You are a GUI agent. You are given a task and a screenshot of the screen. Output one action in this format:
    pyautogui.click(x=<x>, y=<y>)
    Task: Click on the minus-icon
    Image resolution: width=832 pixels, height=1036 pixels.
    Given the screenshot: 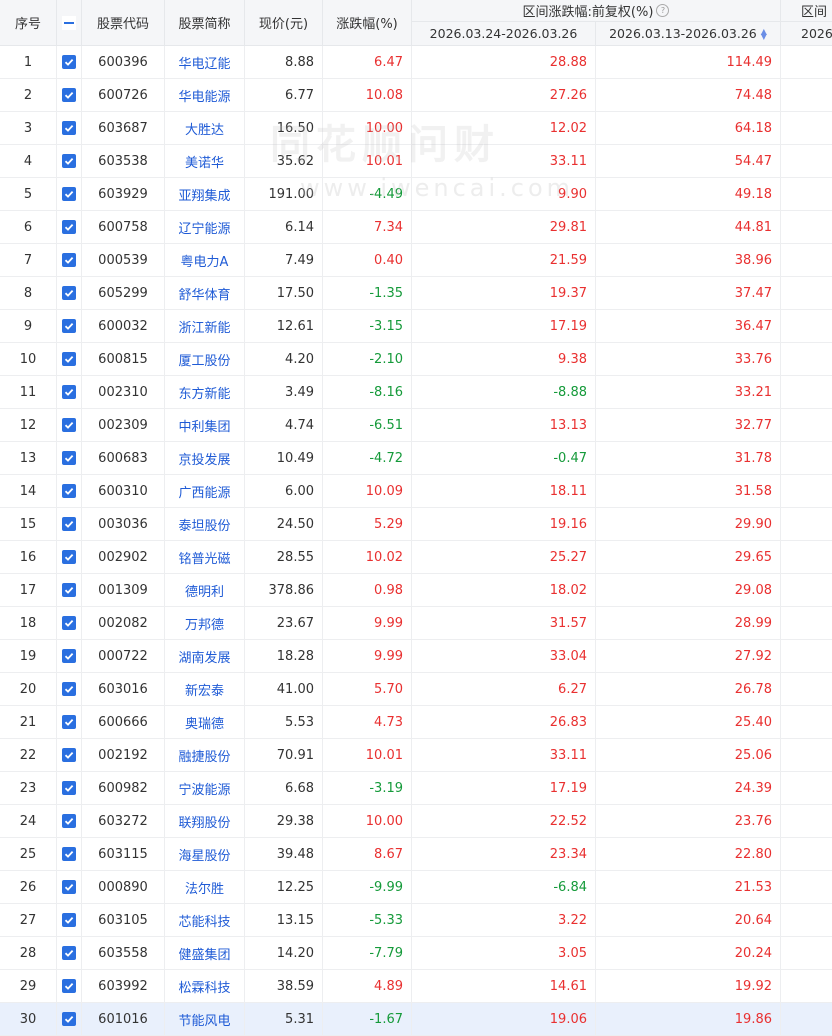 What is the action you would take?
    pyautogui.click(x=69, y=22)
    